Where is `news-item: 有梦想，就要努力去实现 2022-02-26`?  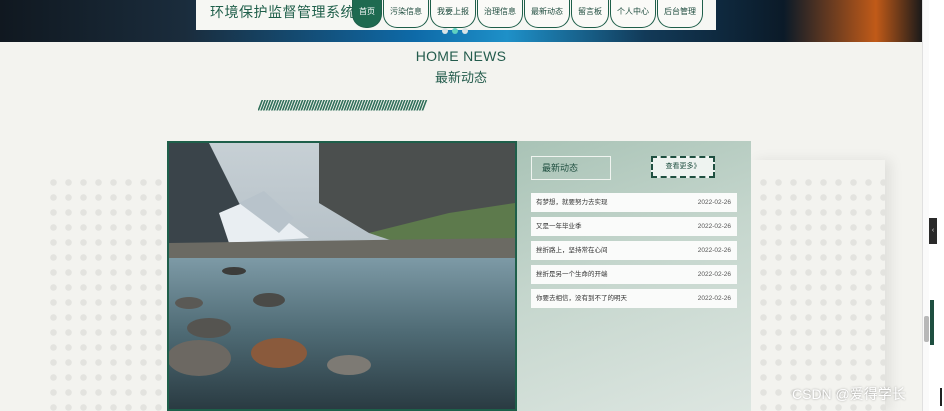
news-item: 有梦想，就要努力去实现 2022-02-26 is located at coordinates (634, 202).